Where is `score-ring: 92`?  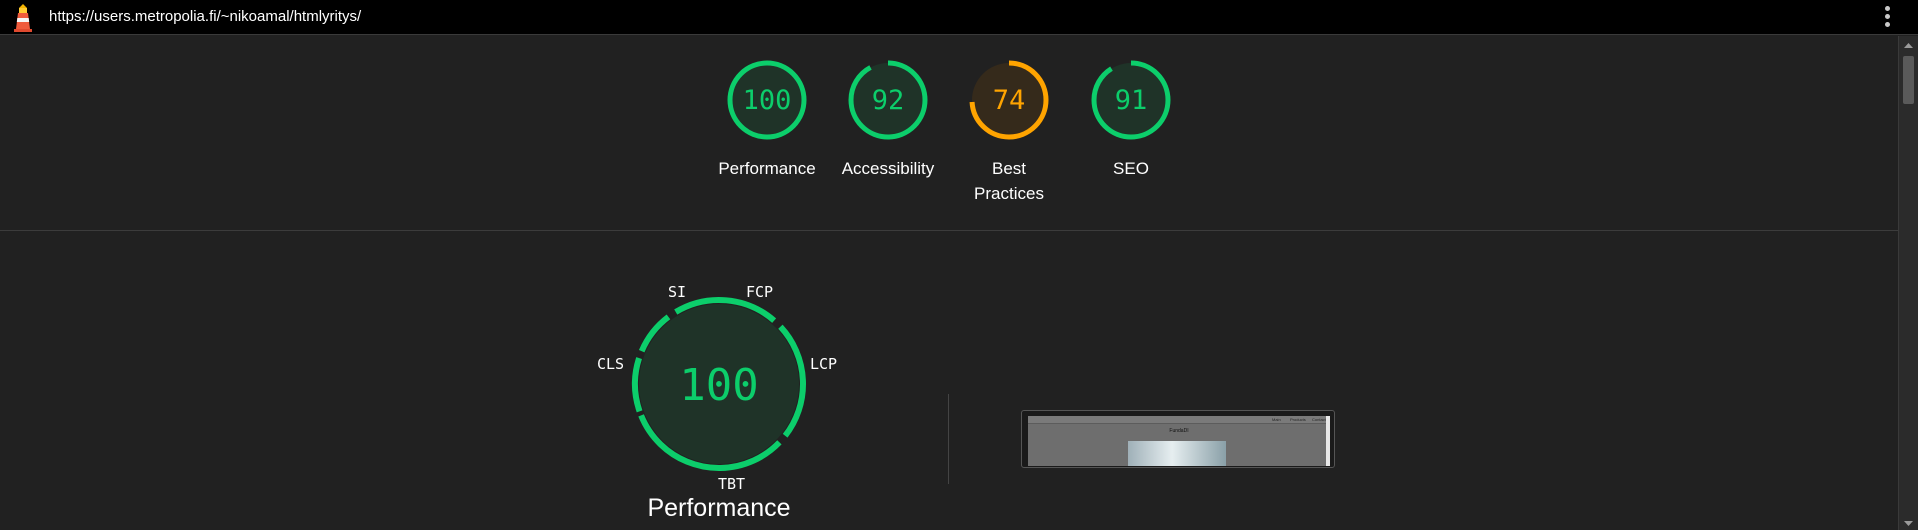 score-ring: 92 is located at coordinates (888, 100).